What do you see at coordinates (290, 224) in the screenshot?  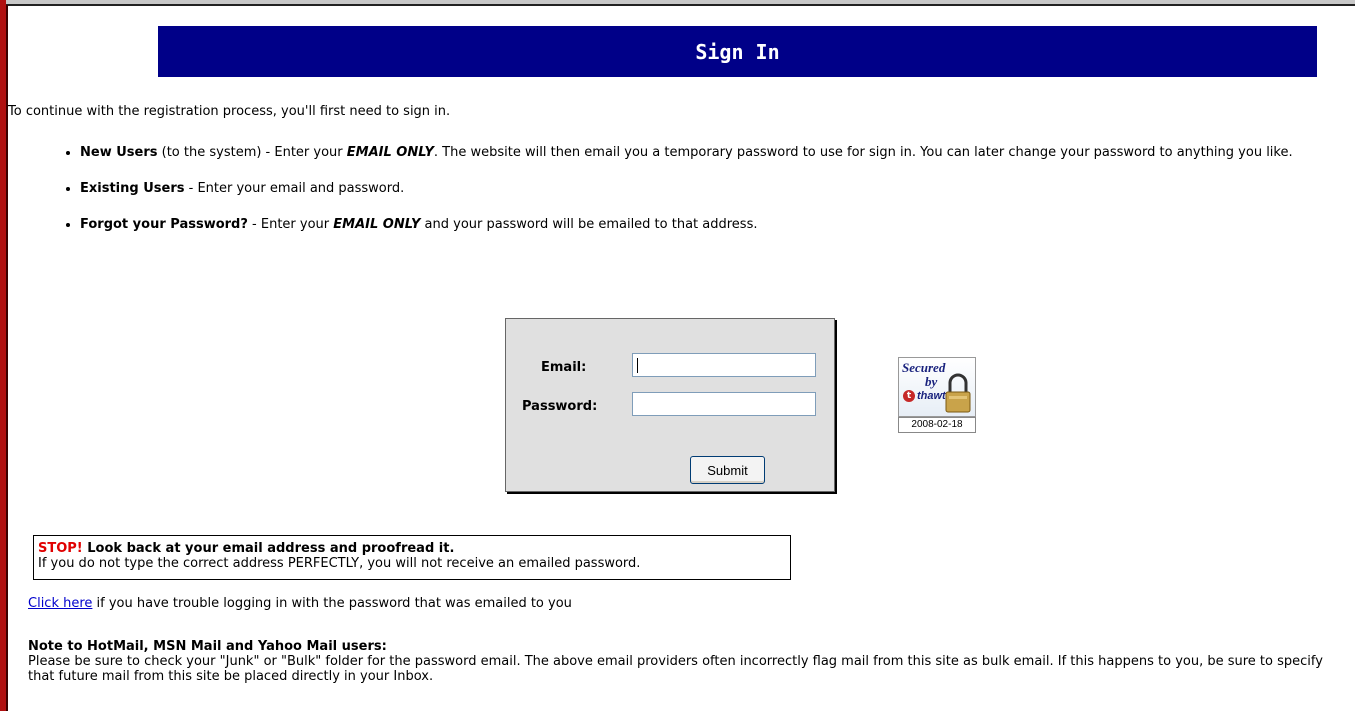 I see `bullet-text: - Enter your` at bounding box center [290, 224].